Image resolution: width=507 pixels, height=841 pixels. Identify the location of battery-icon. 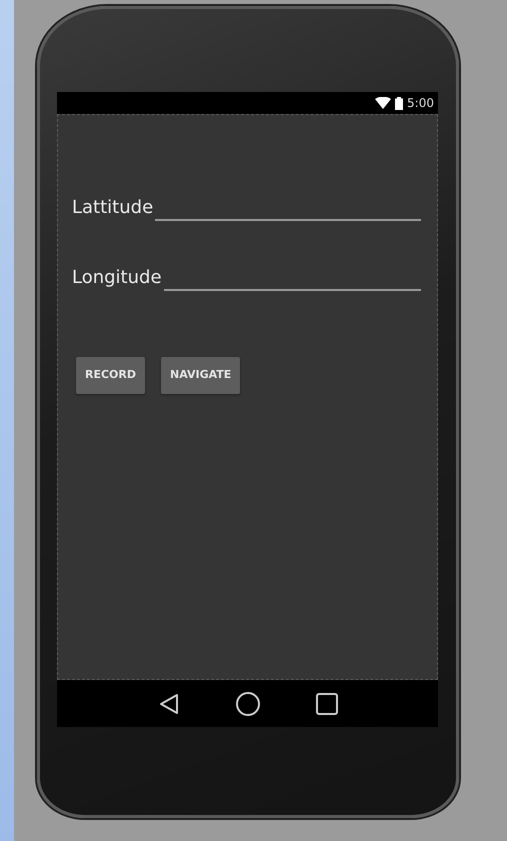
(399, 103).